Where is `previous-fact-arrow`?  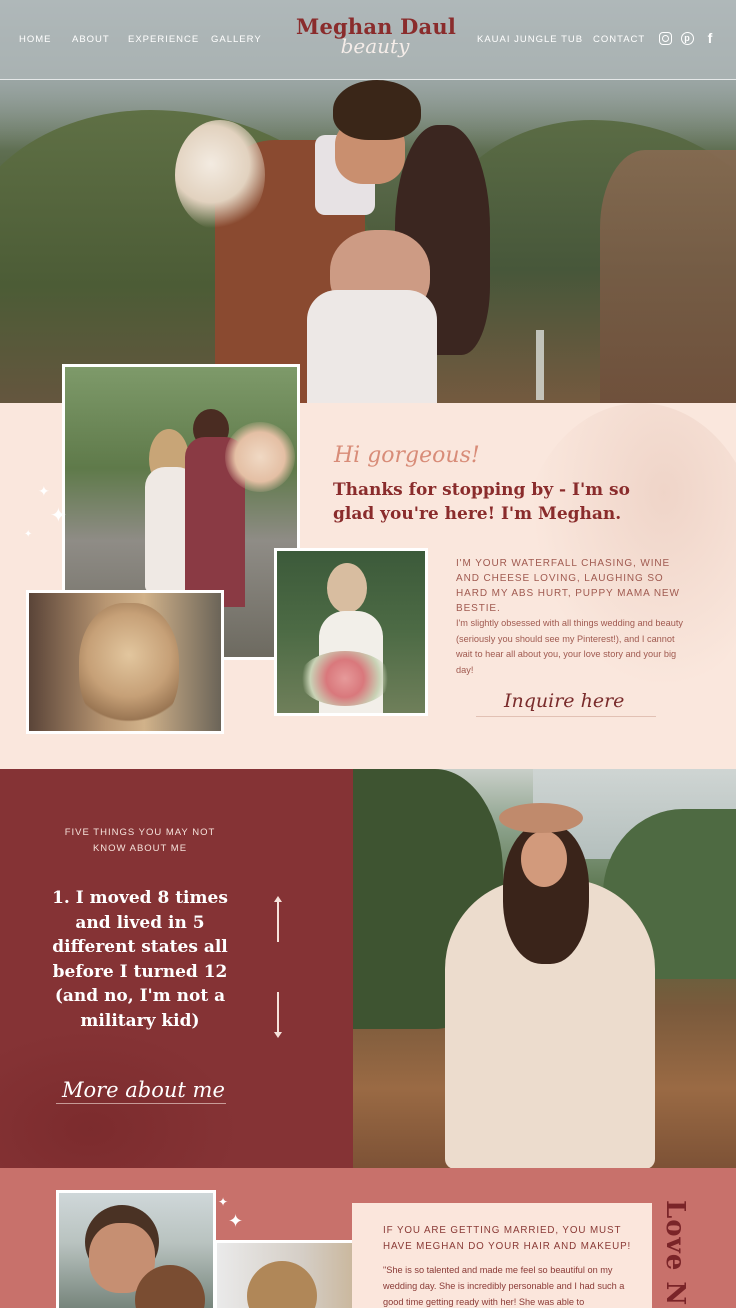
previous-fact-arrow is located at coordinates (278, 919).